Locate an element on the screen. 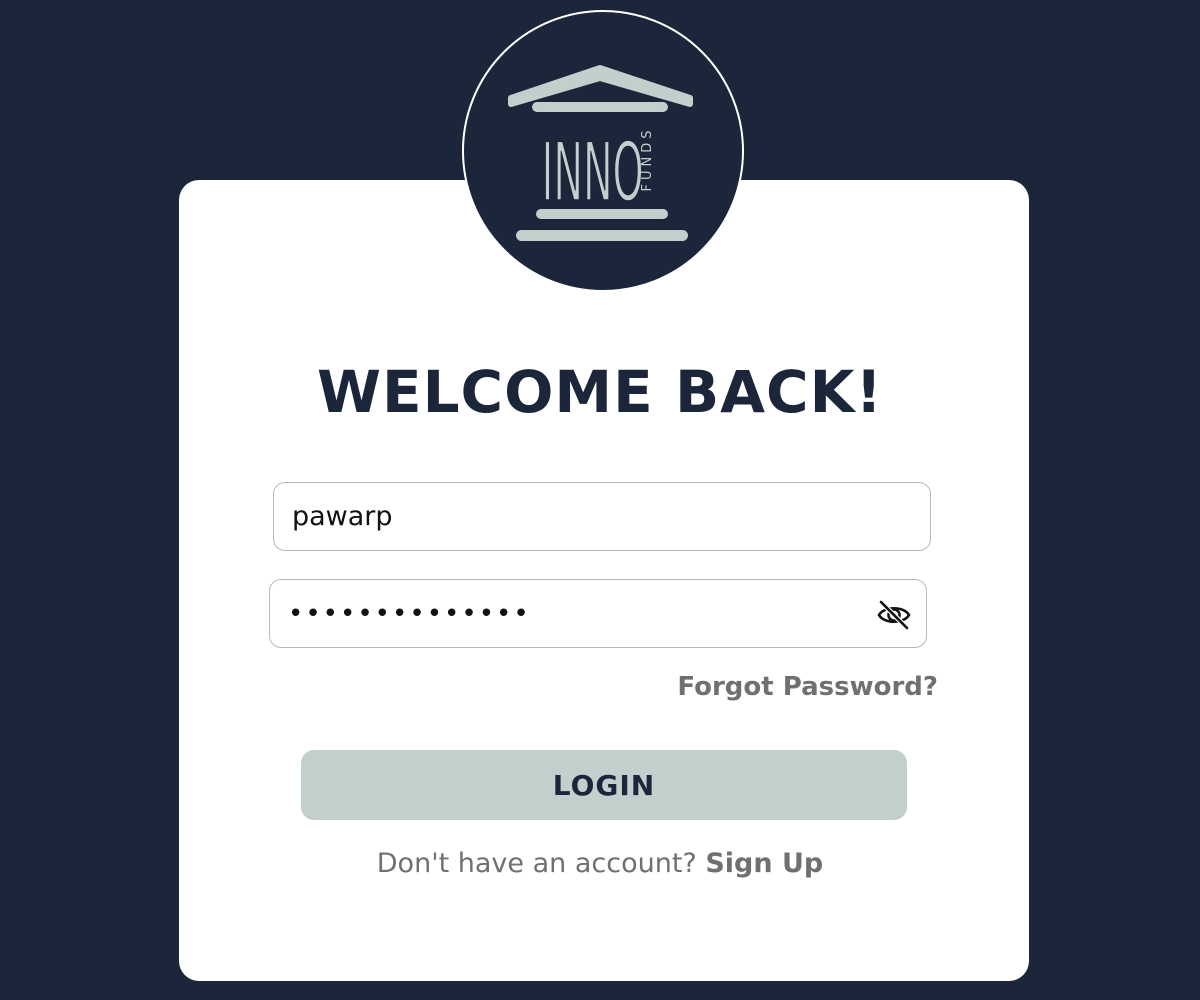  signup-prompt: Don't have an account? Sign Up is located at coordinates (600, 863).